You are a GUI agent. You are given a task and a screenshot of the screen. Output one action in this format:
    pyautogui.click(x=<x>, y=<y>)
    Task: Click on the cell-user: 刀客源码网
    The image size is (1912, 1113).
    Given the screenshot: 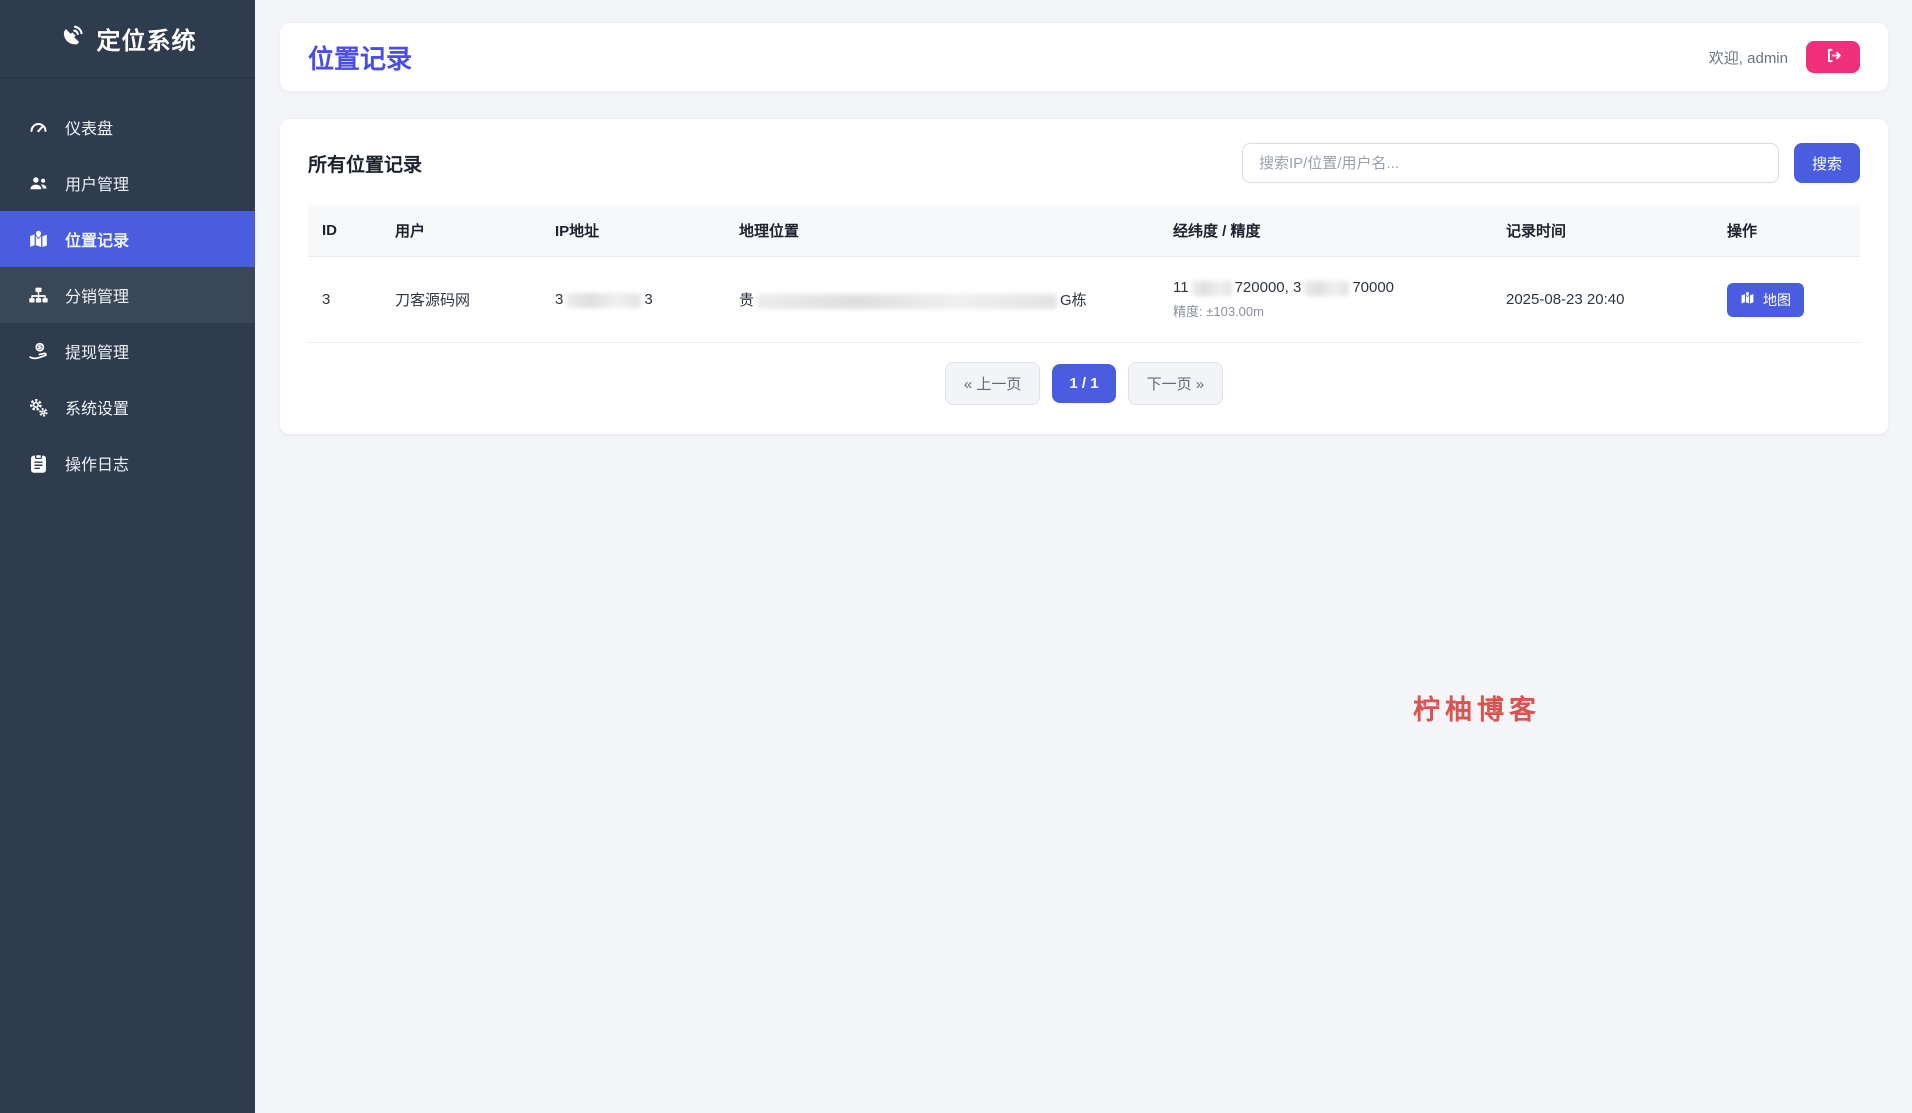 What is the action you would take?
    pyautogui.click(x=461, y=299)
    